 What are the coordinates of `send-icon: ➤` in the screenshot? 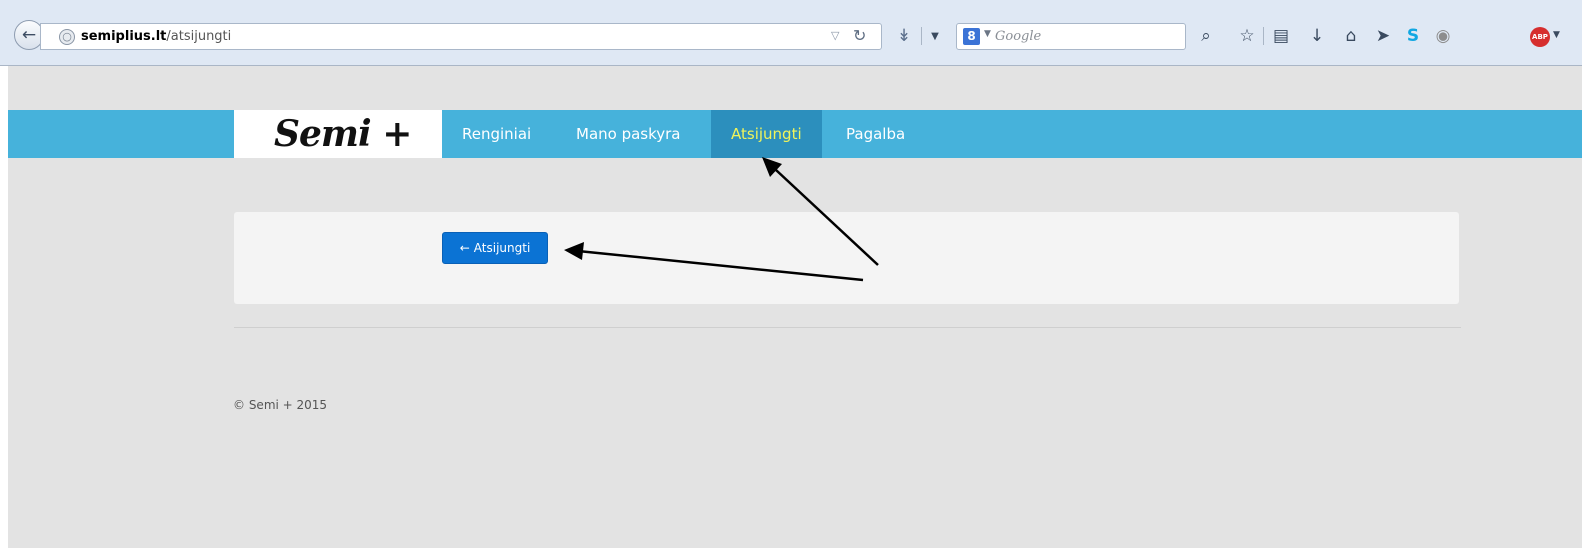 It's located at (1383, 36).